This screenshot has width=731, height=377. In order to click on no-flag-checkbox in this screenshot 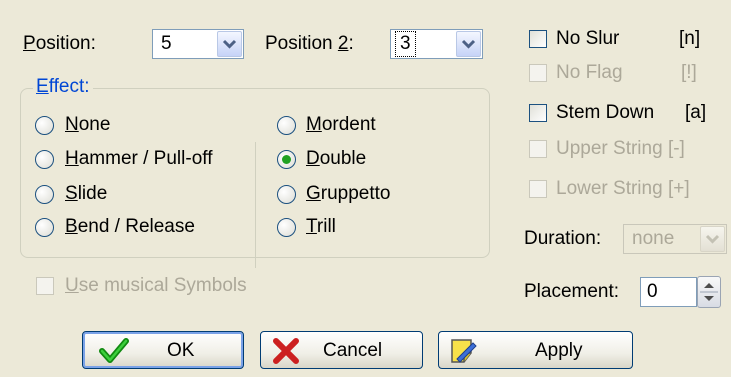, I will do `click(538, 73)`.